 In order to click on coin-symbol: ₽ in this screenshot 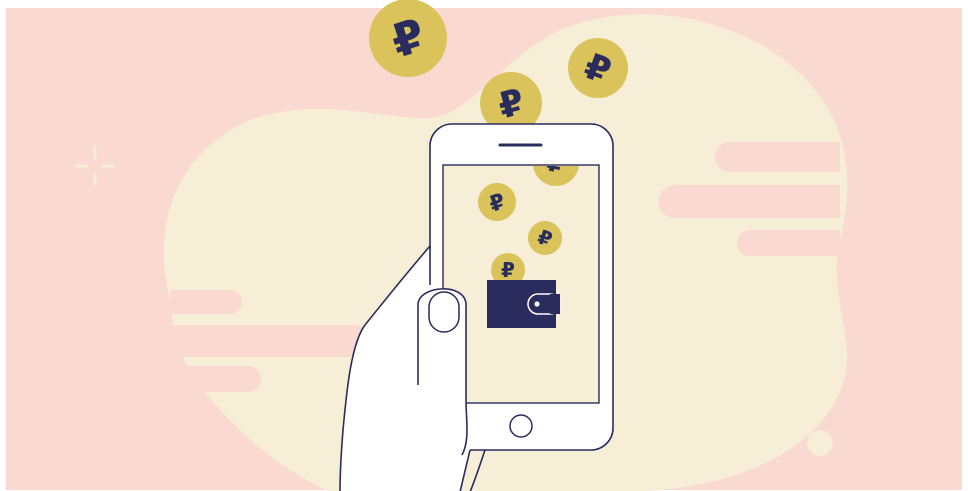, I will do `click(508, 270)`.